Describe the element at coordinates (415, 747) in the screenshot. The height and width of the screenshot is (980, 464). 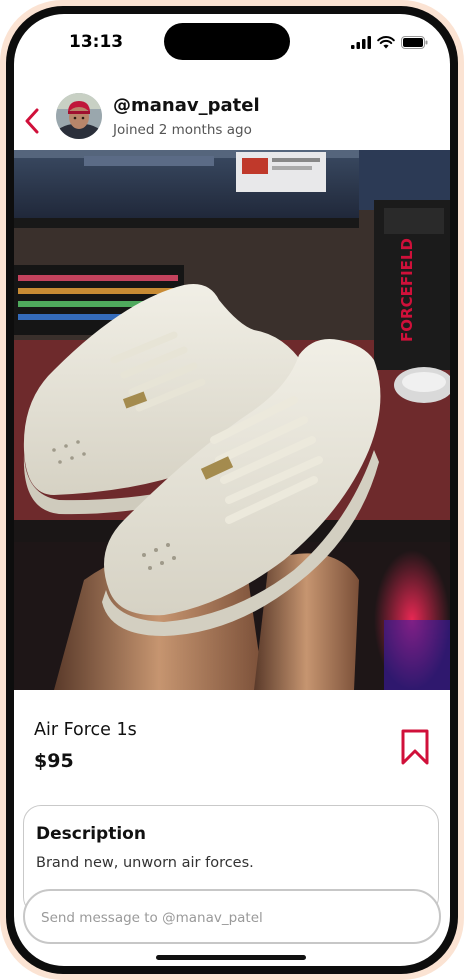
I see `bookmark-icon` at that location.